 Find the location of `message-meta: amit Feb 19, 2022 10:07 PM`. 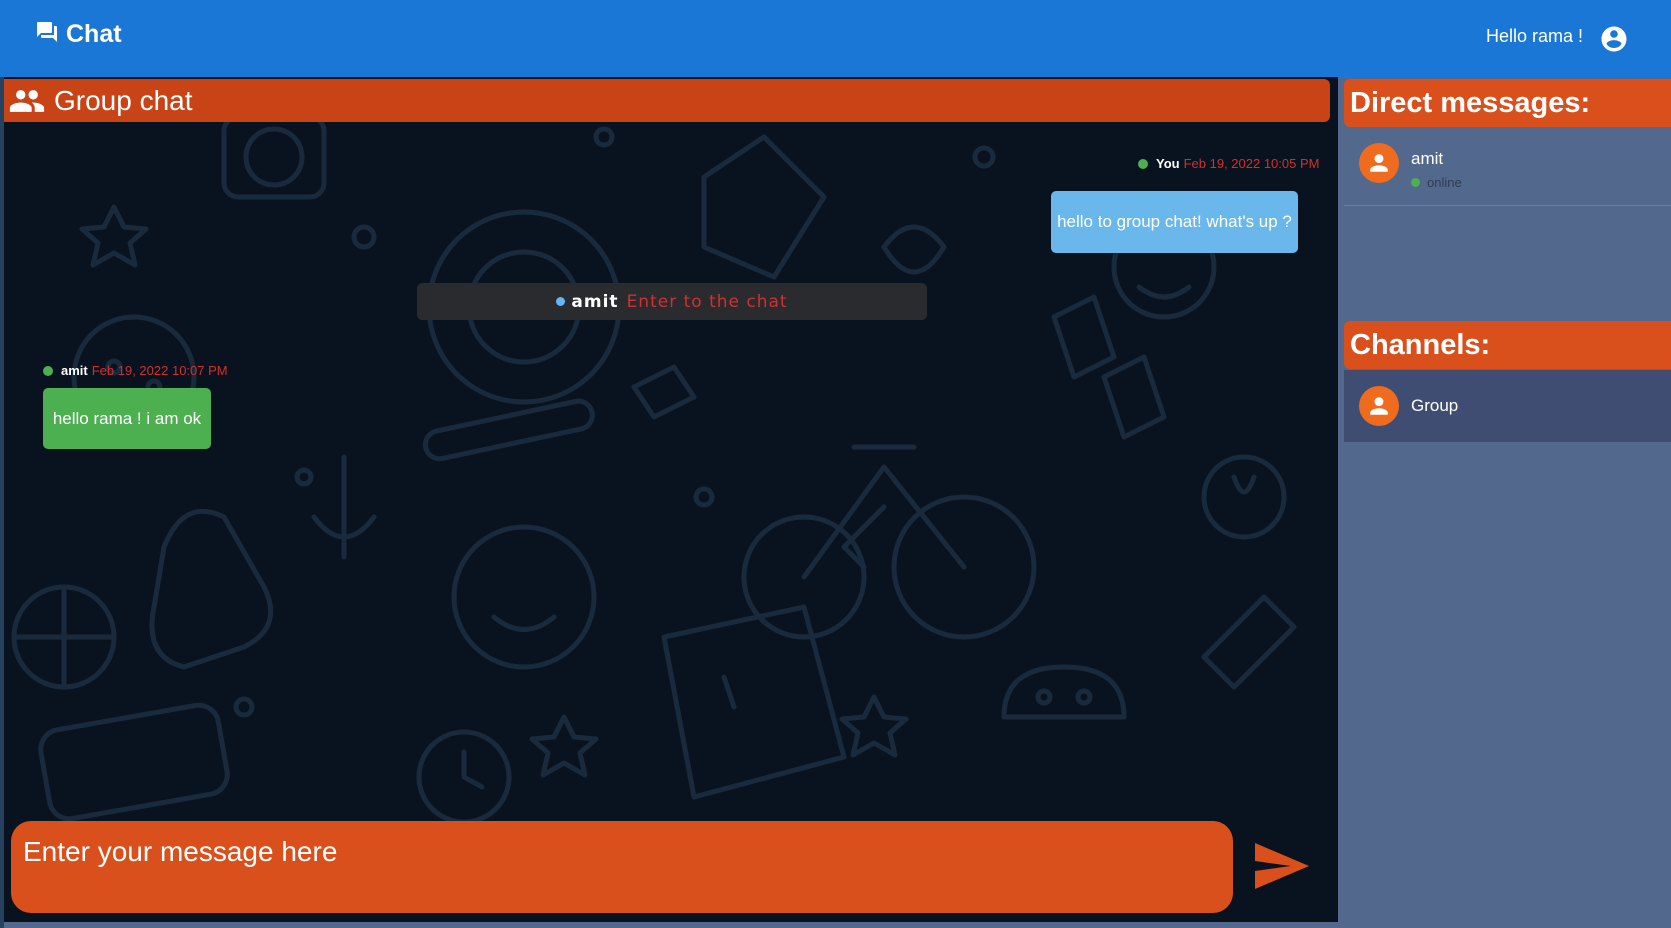

message-meta: amit Feb 19, 2022 10:07 PM is located at coordinates (135, 370).